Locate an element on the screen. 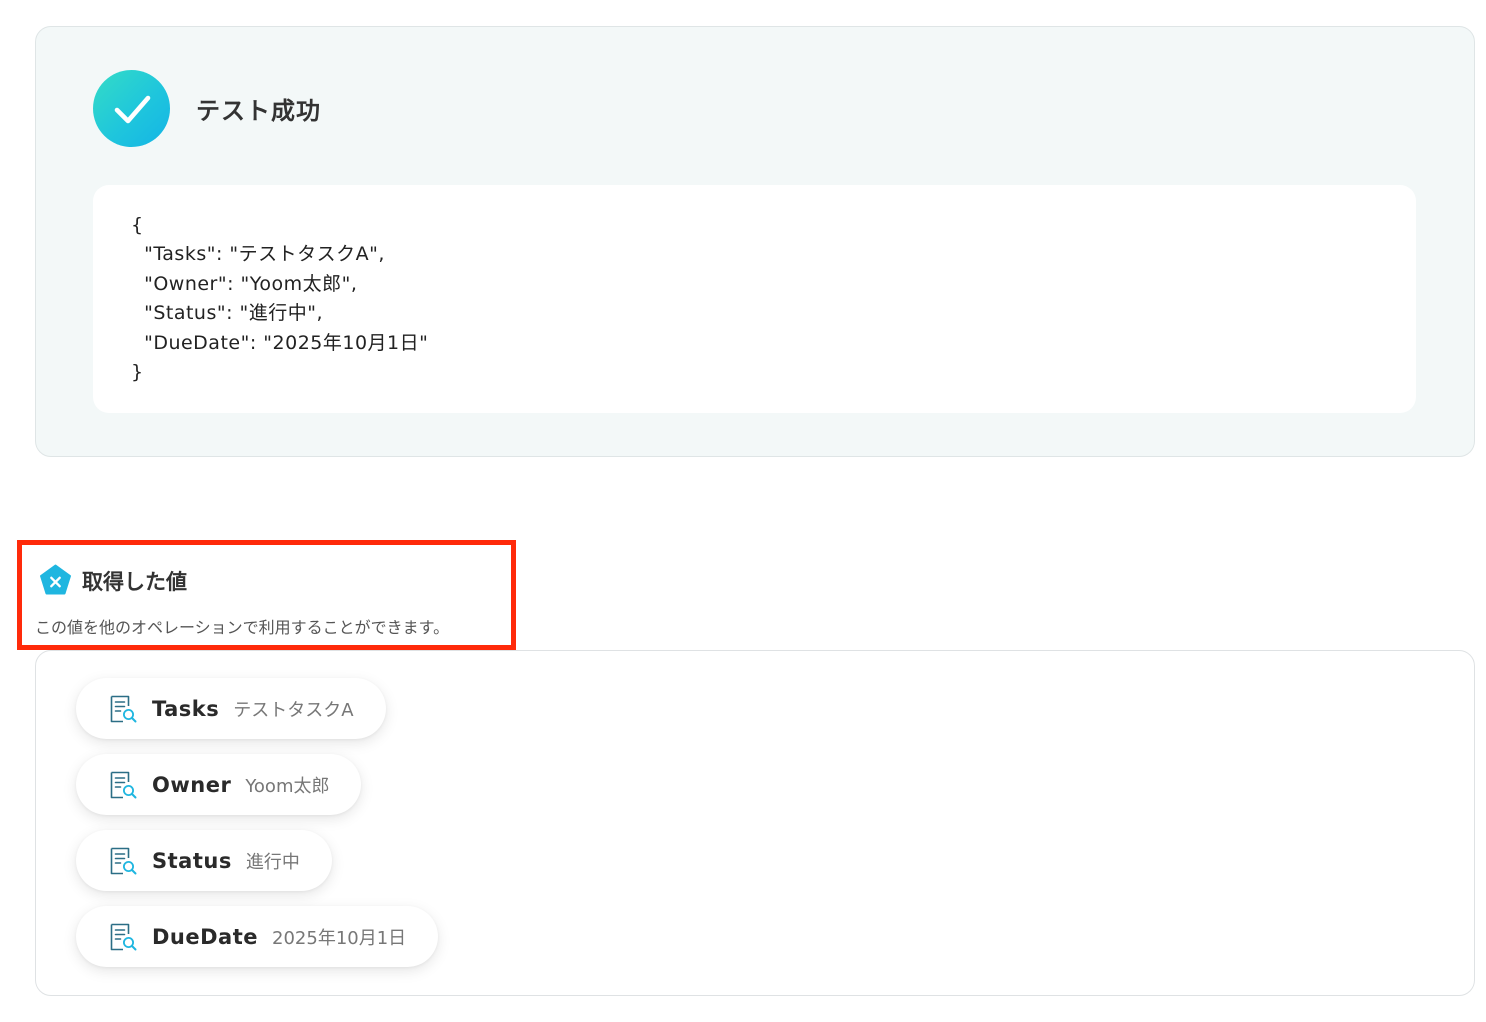 This screenshot has height=1022, width=1486. variable-icon is located at coordinates (55, 579).